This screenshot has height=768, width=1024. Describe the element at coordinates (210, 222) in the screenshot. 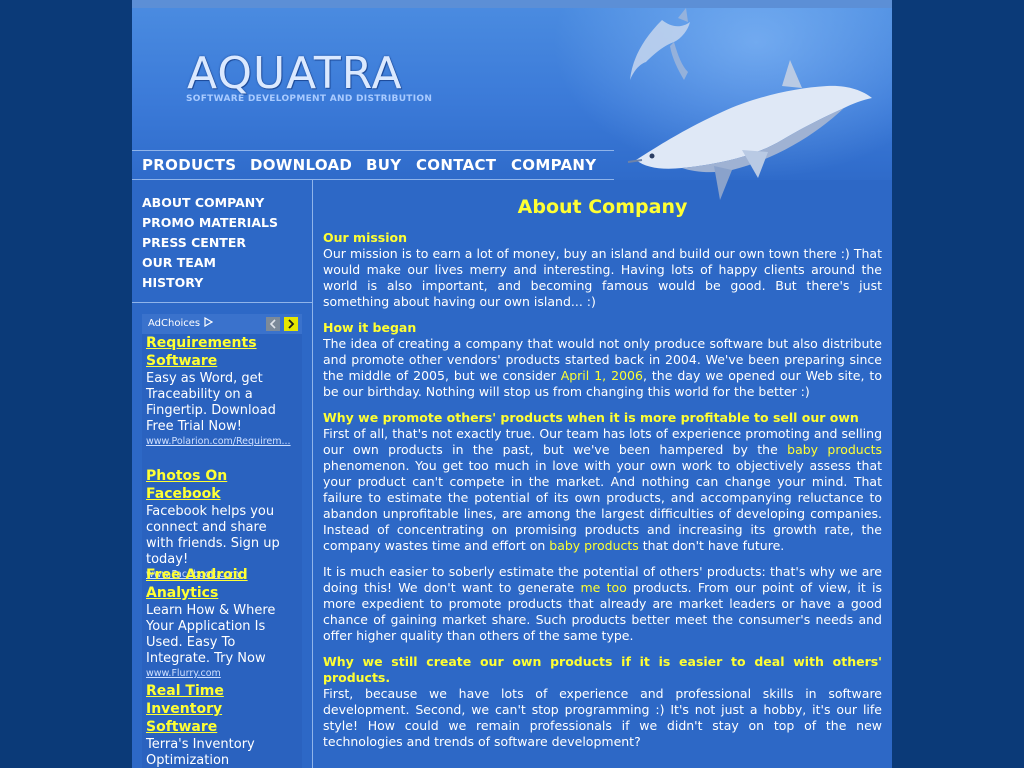

I see `sidenav-promo-materials: PROMO MATERIALS` at that location.